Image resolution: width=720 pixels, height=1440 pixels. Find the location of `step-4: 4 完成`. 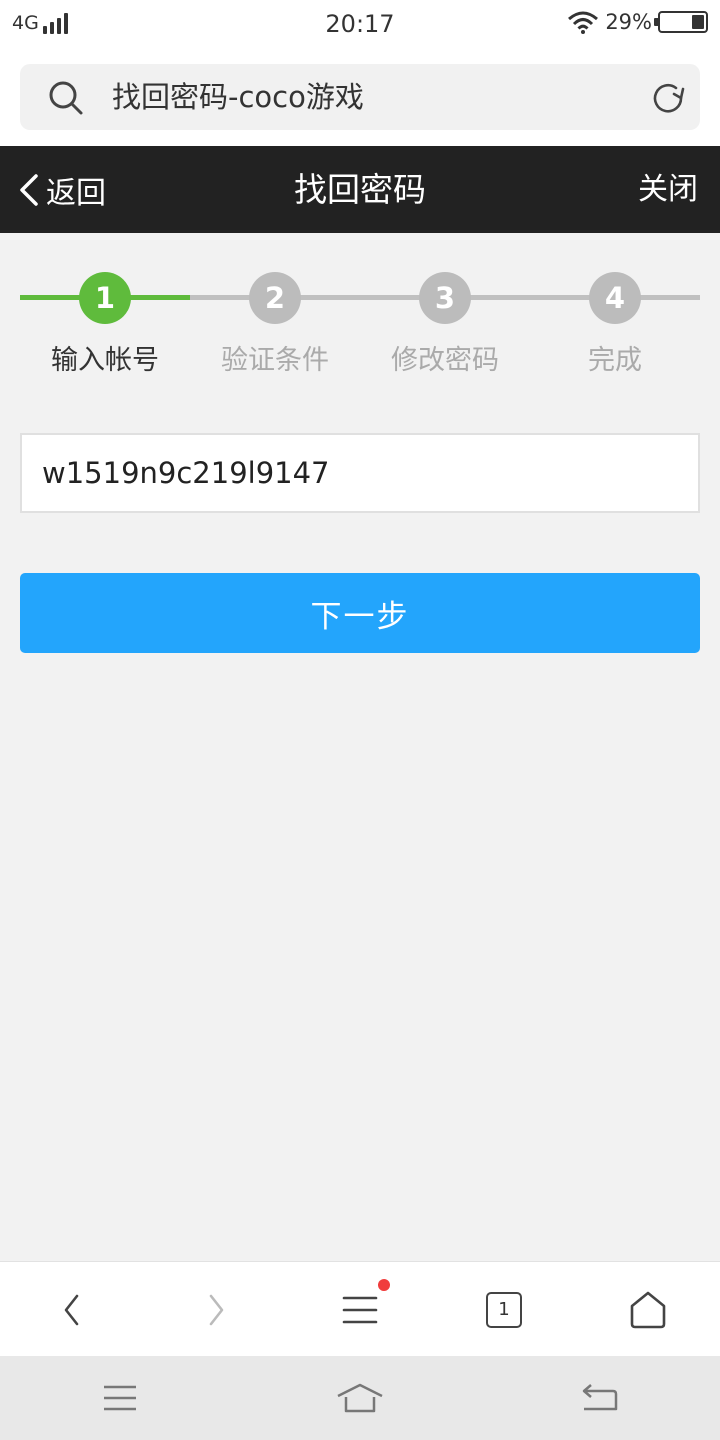

step-4: 4 完成 is located at coordinates (615, 324).